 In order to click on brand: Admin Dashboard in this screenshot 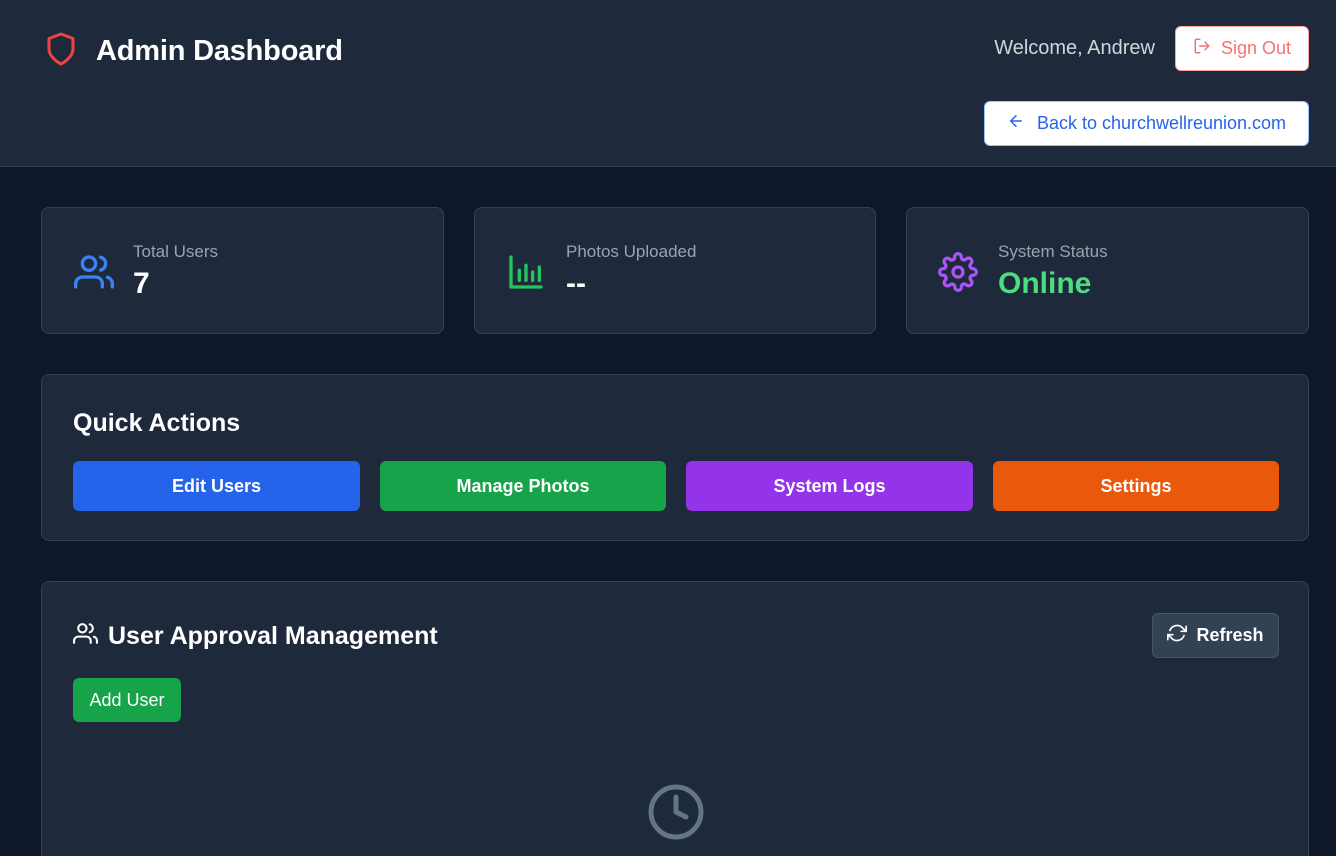, I will do `click(193, 51)`.